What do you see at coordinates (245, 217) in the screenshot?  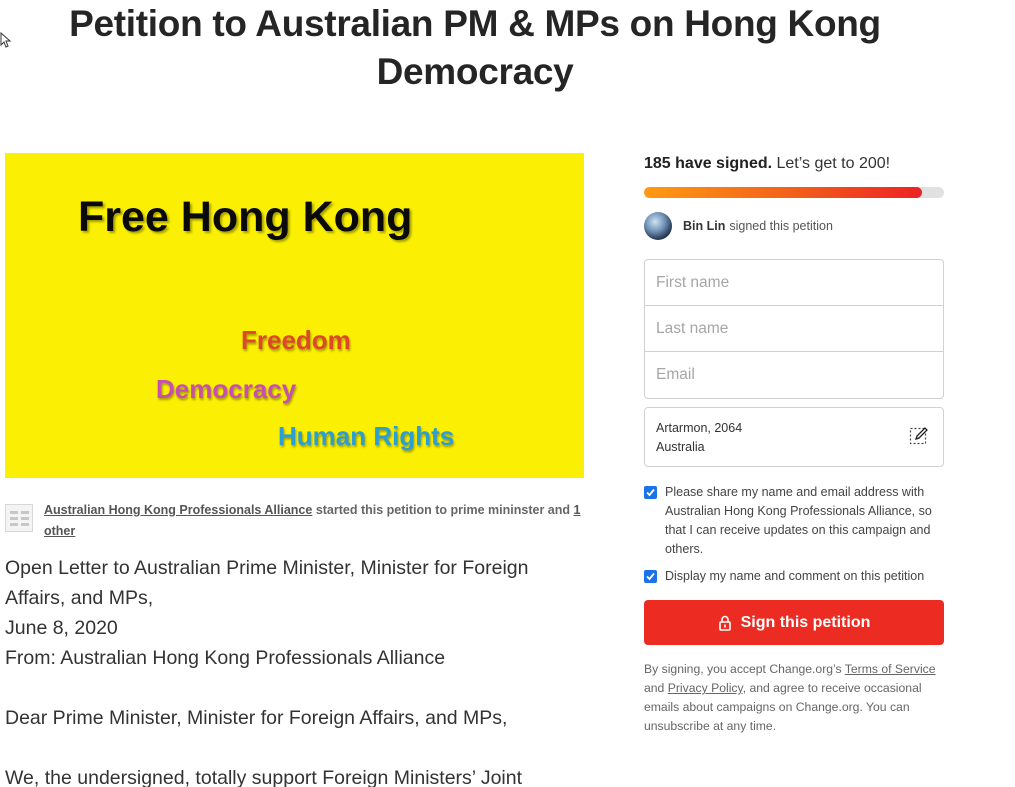 I see `hero-title: Free Hong Kong` at bounding box center [245, 217].